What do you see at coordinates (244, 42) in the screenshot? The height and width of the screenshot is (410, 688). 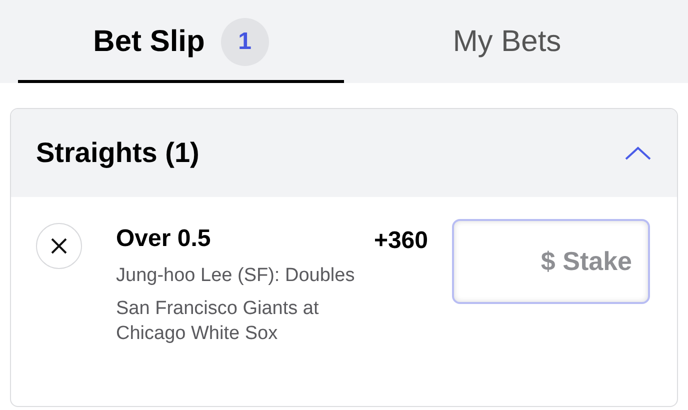 I see `count-badge: 1` at bounding box center [244, 42].